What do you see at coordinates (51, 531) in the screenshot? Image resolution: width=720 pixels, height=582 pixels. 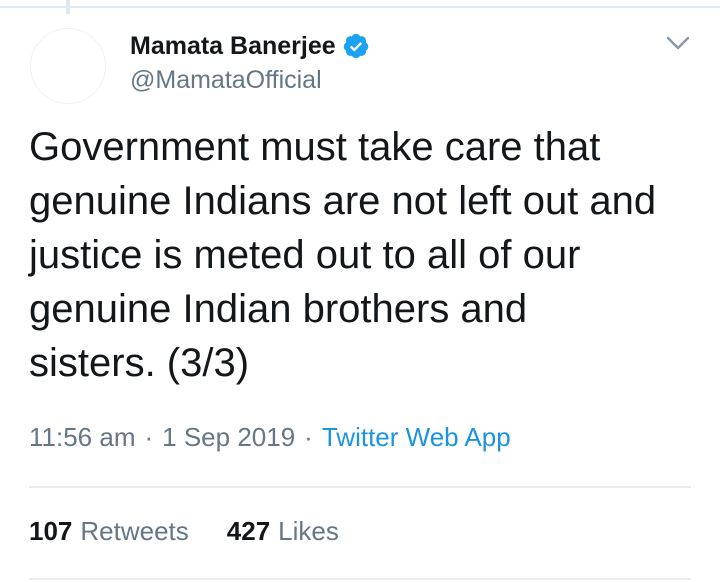 I see `retweets-count: 107` at bounding box center [51, 531].